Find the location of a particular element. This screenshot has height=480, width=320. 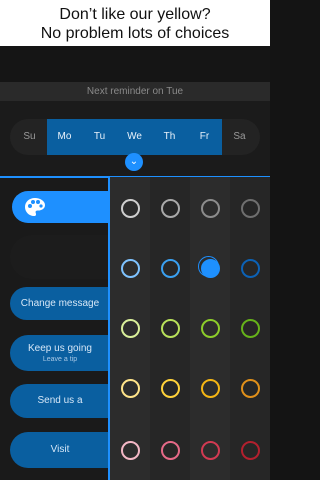

visit-label: Visit is located at coordinates (60, 449).